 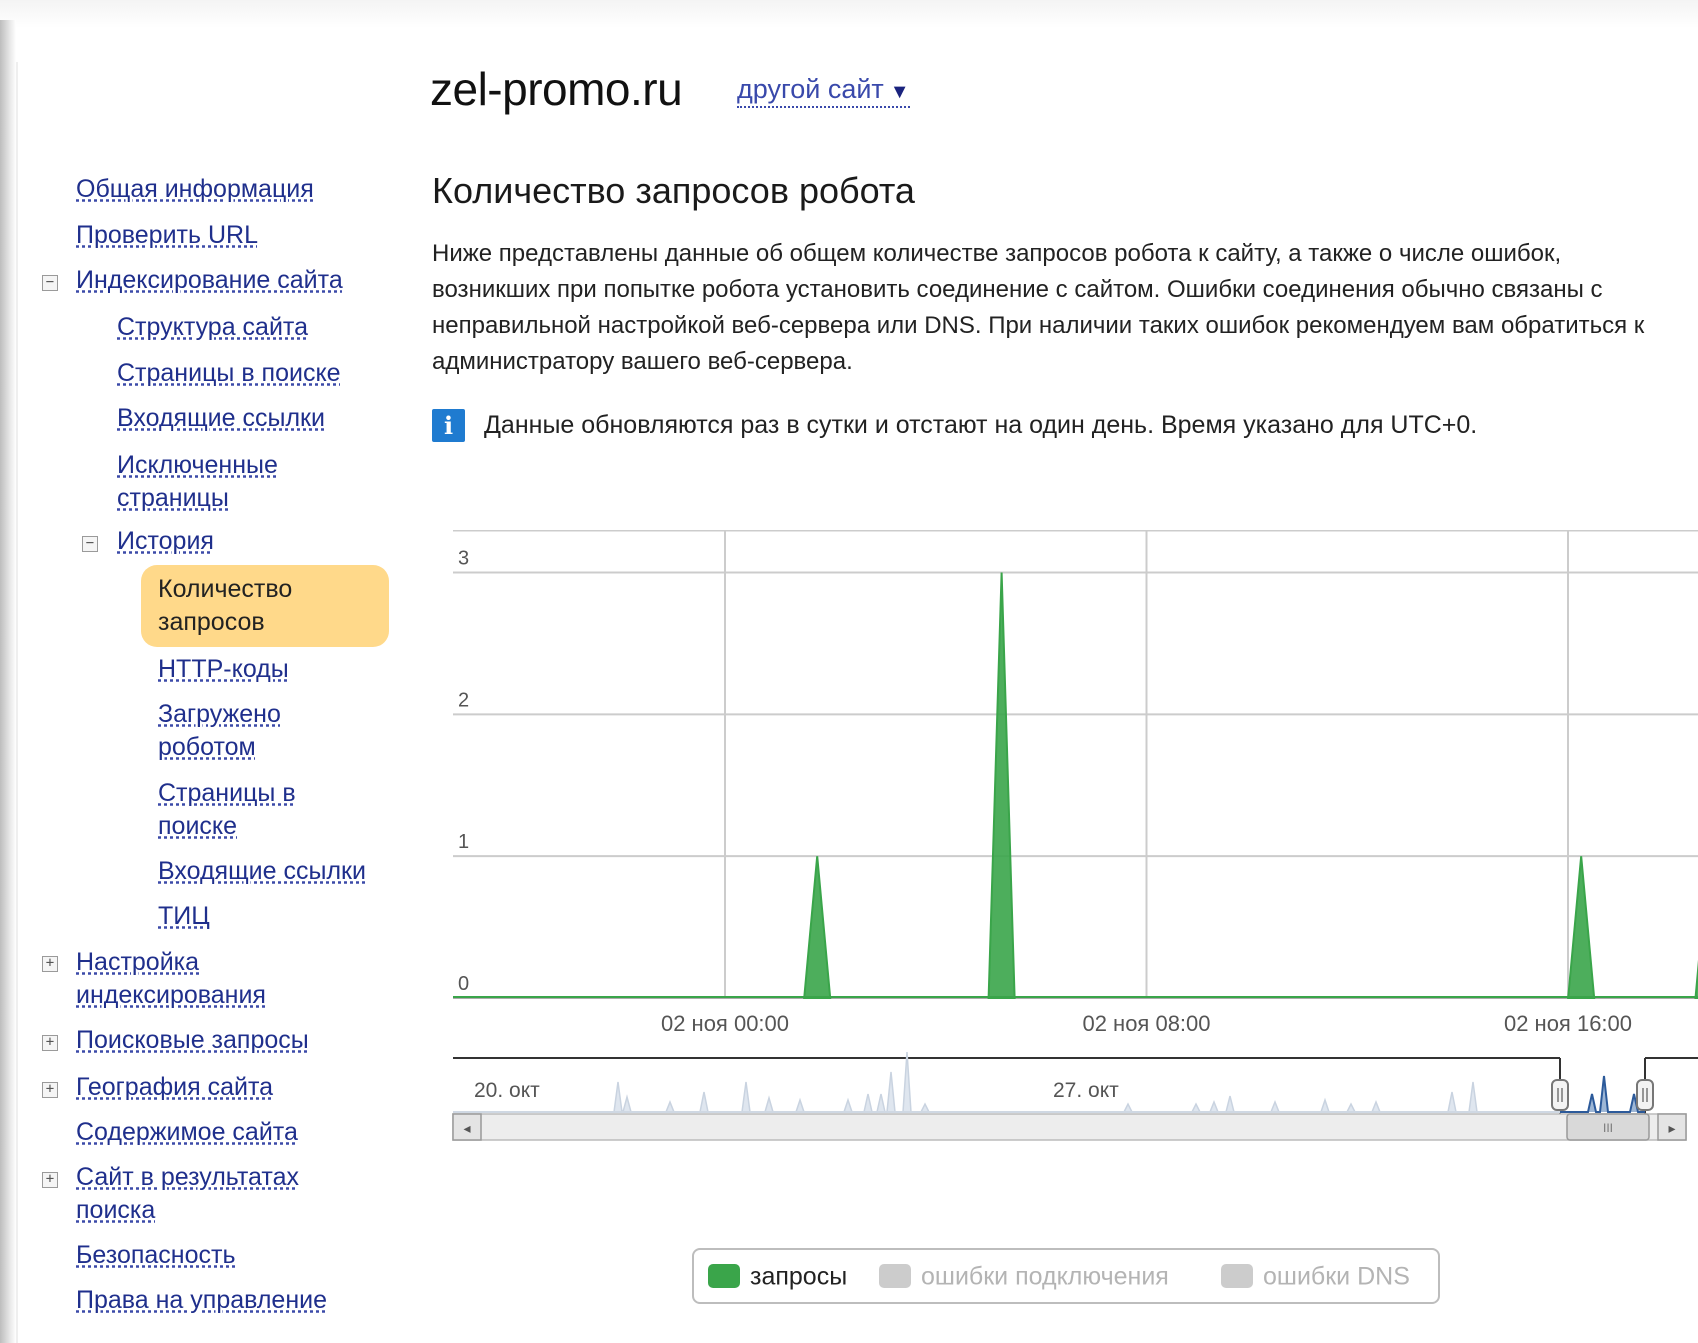 What do you see at coordinates (1568, 1023) in the screenshot?
I see `x-tick-label: 02 ноя 16:00` at bounding box center [1568, 1023].